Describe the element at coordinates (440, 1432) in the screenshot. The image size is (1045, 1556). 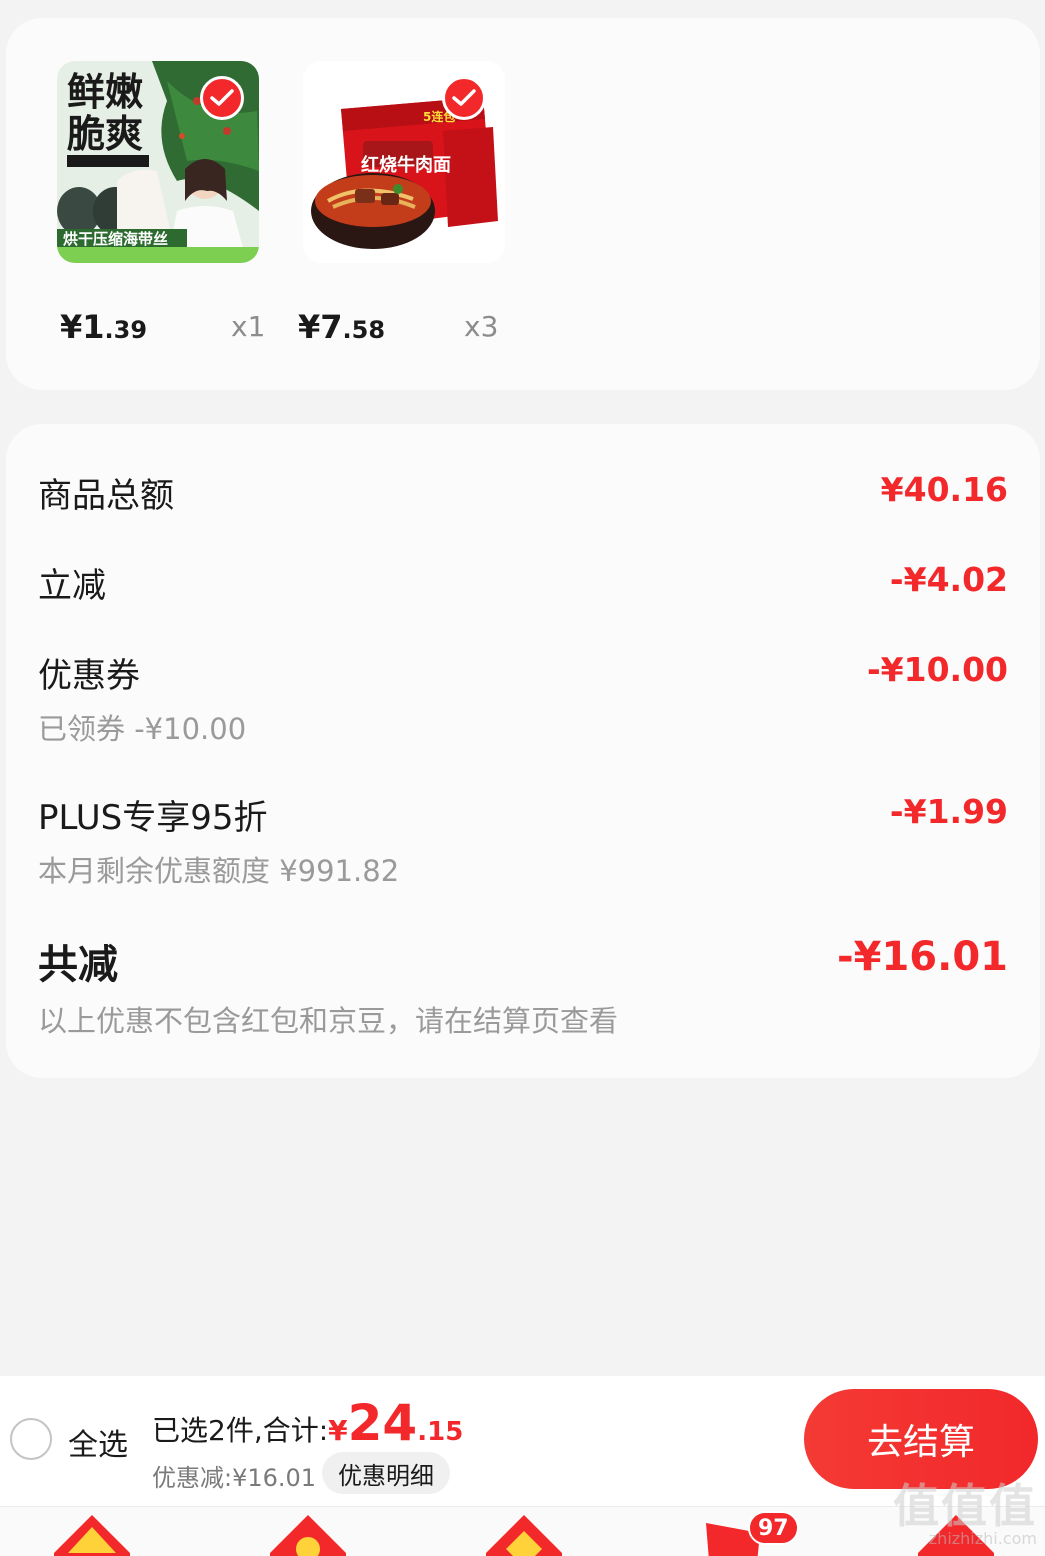
I see `total-decimal: .15` at that location.